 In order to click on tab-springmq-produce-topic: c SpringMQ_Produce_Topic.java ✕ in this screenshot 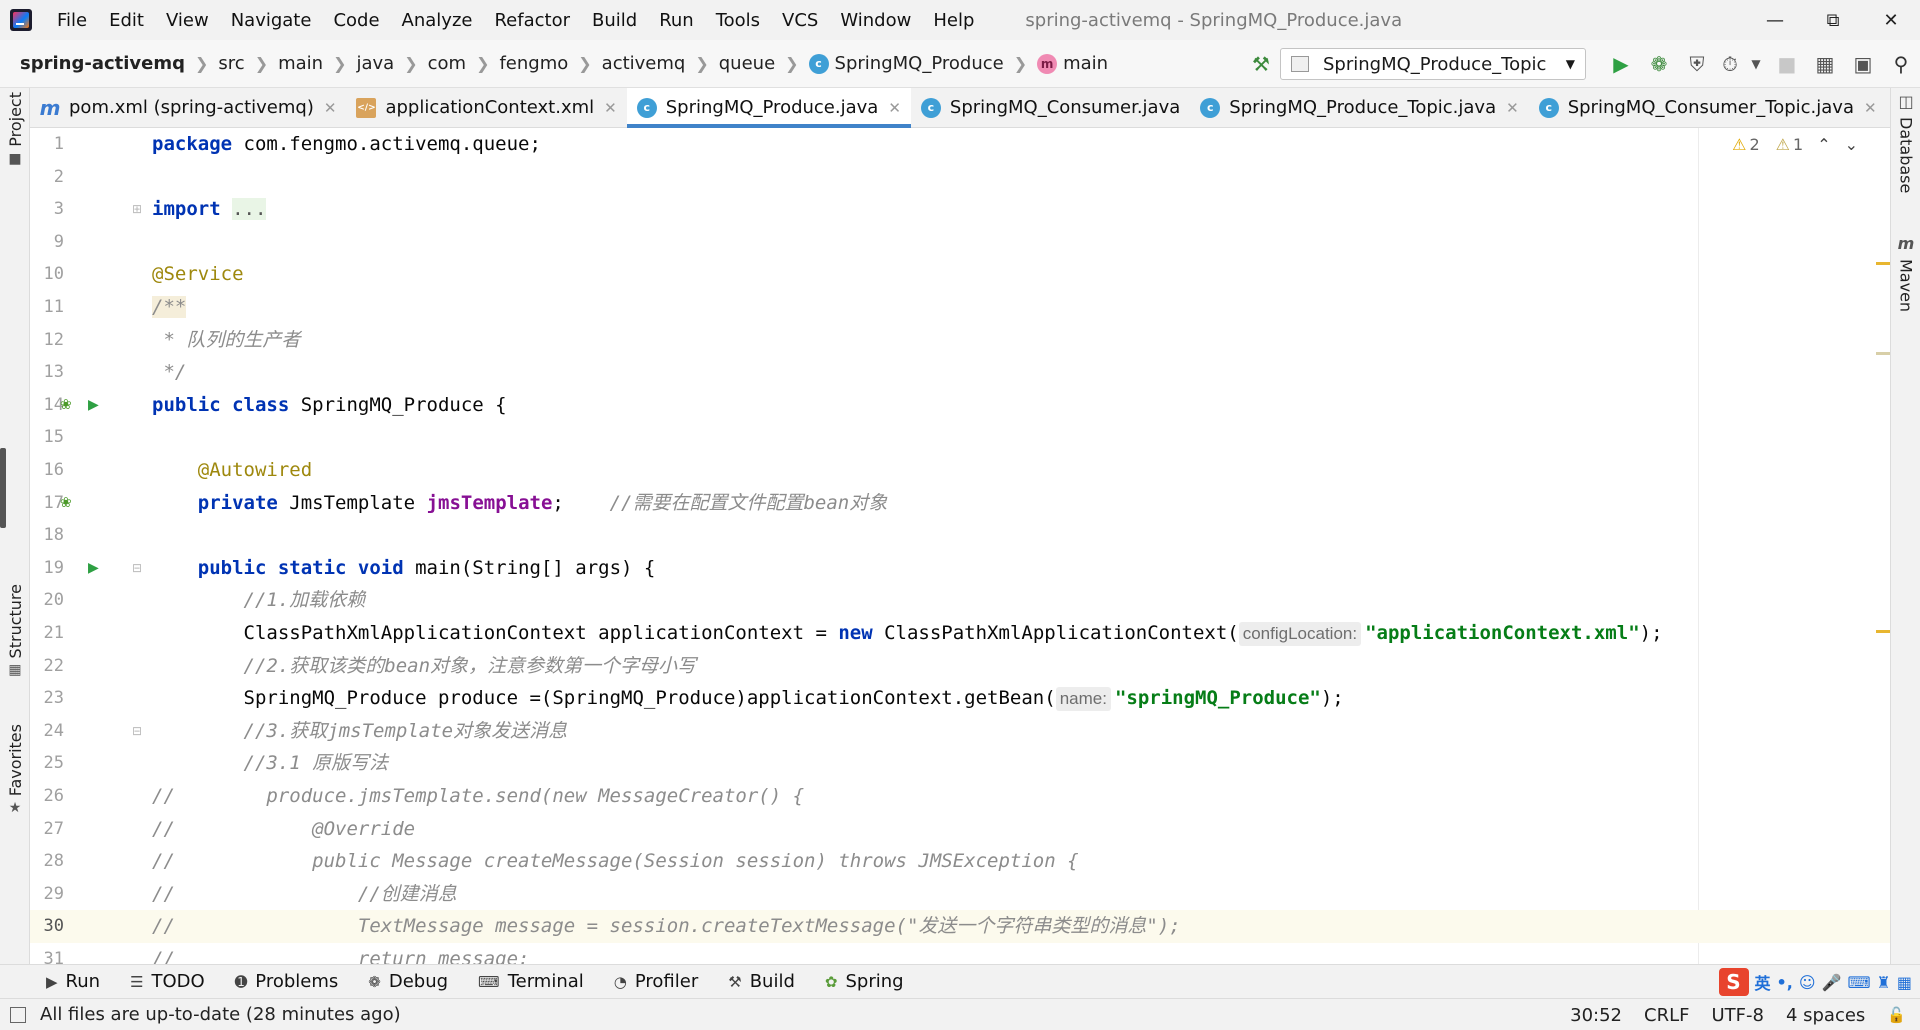, I will do `click(1359, 107)`.